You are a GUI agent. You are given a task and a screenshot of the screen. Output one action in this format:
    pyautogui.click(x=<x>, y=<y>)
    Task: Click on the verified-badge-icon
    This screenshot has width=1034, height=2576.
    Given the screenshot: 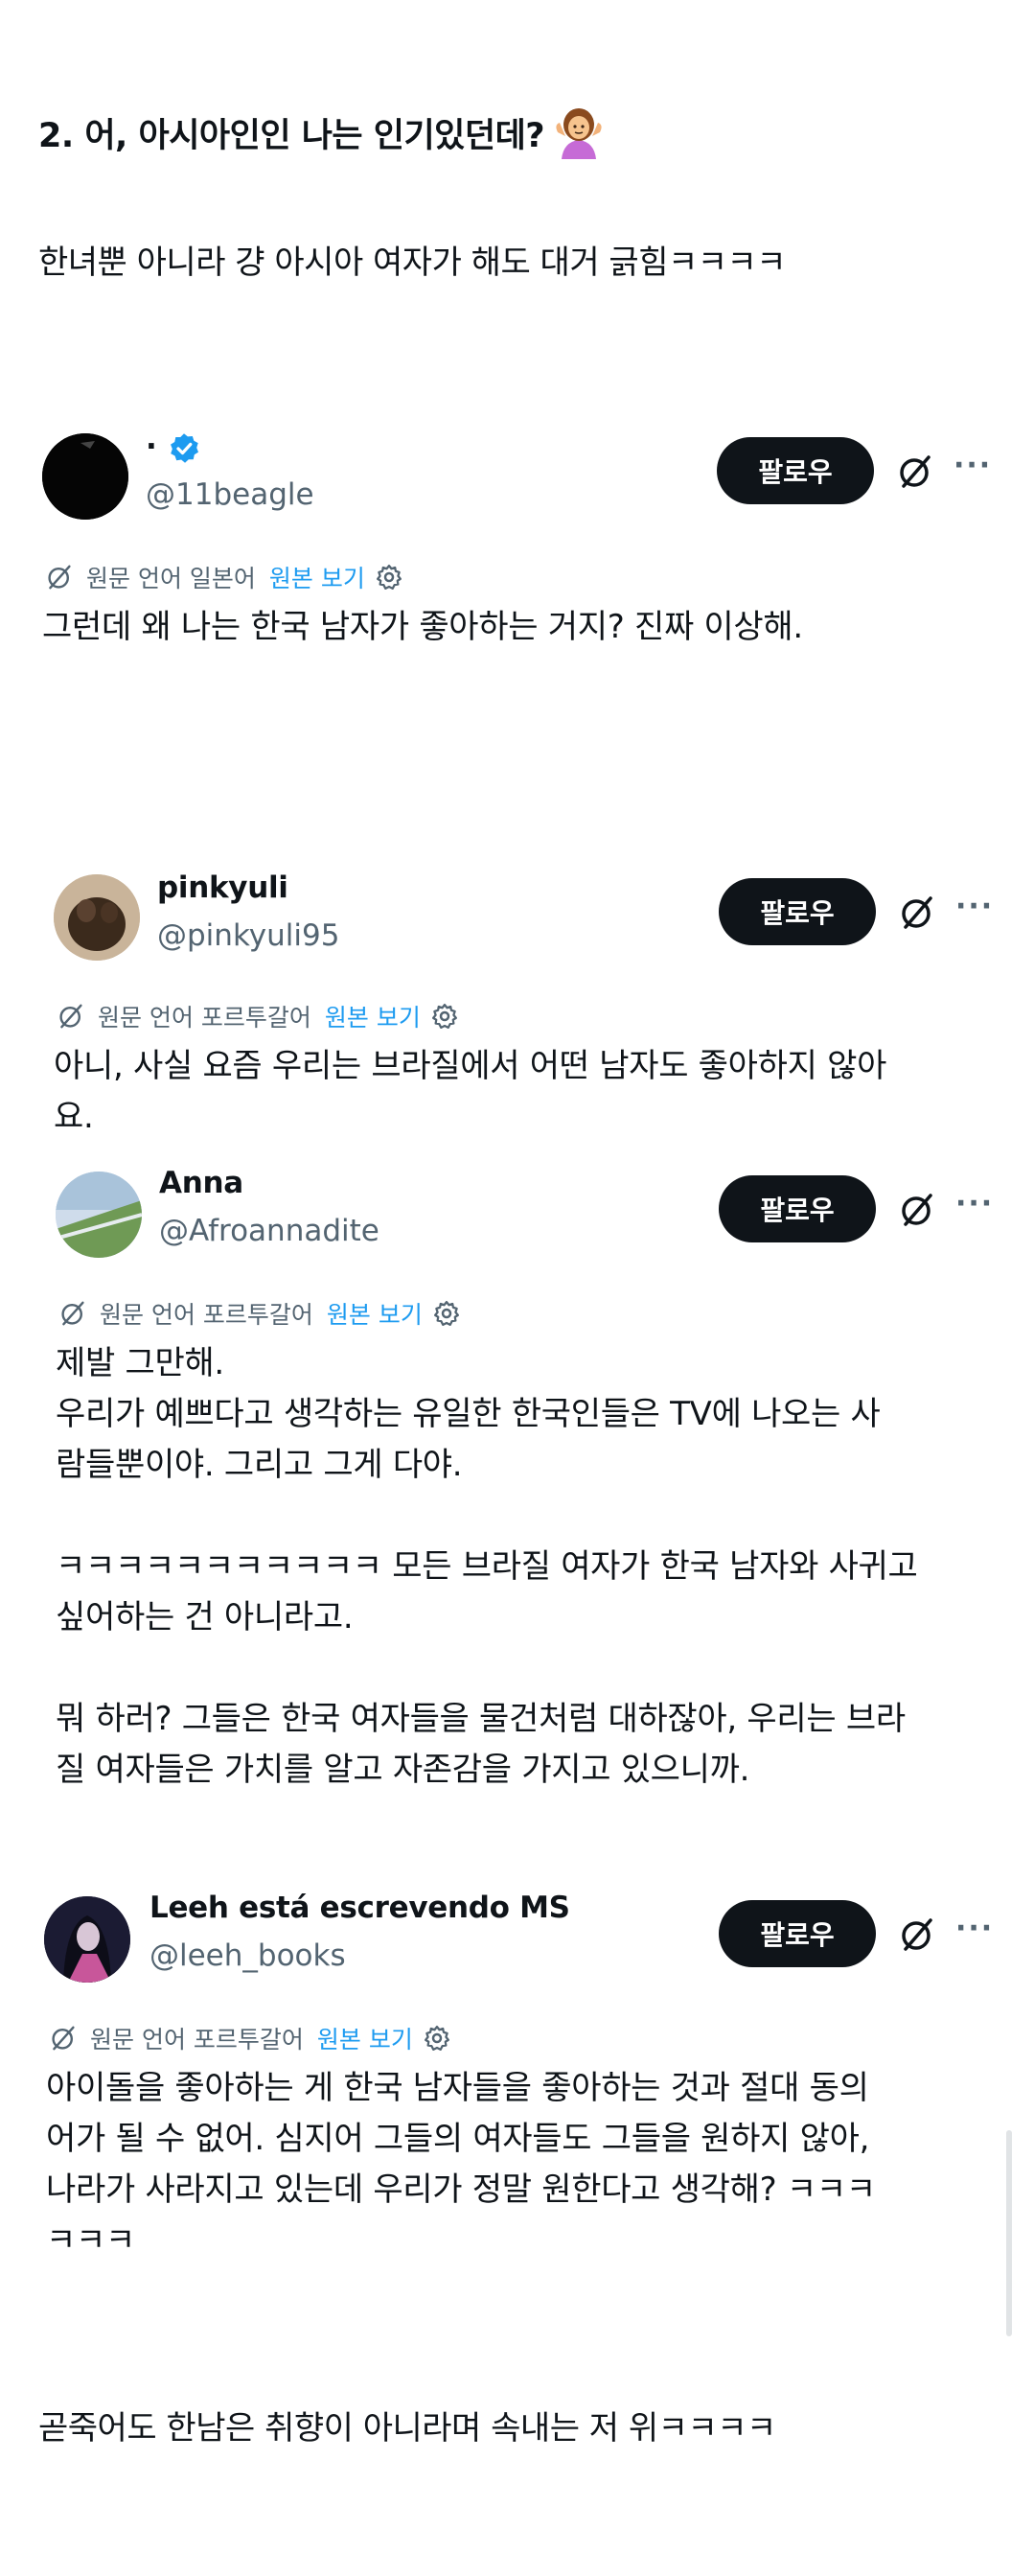 What is the action you would take?
    pyautogui.click(x=184, y=449)
    